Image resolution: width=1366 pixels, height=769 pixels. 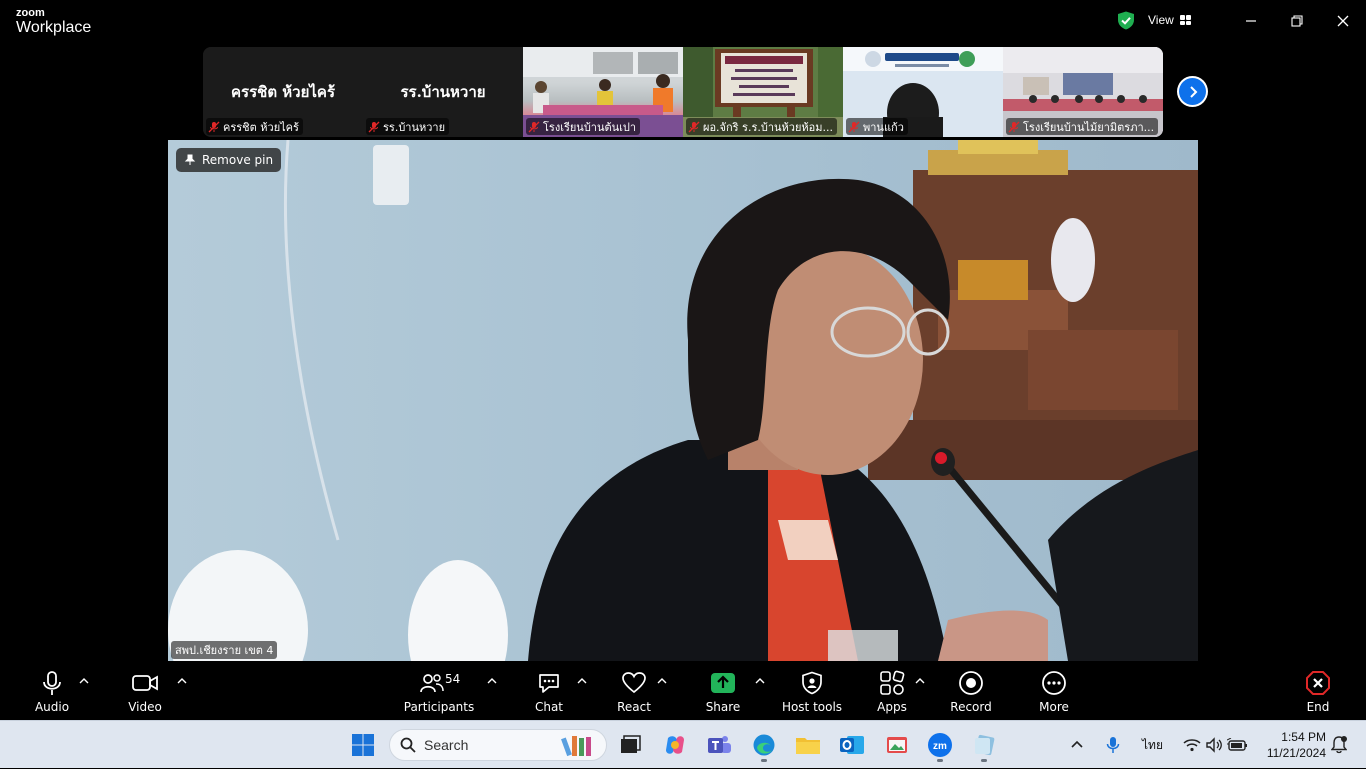 I want to click on host-shield-icon, so click(x=812, y=683).